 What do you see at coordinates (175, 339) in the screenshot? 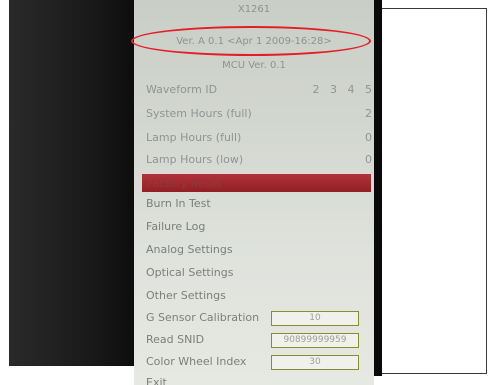
I see `menu-item-read-snid: Read SNID` at bounding box center [175, 339].